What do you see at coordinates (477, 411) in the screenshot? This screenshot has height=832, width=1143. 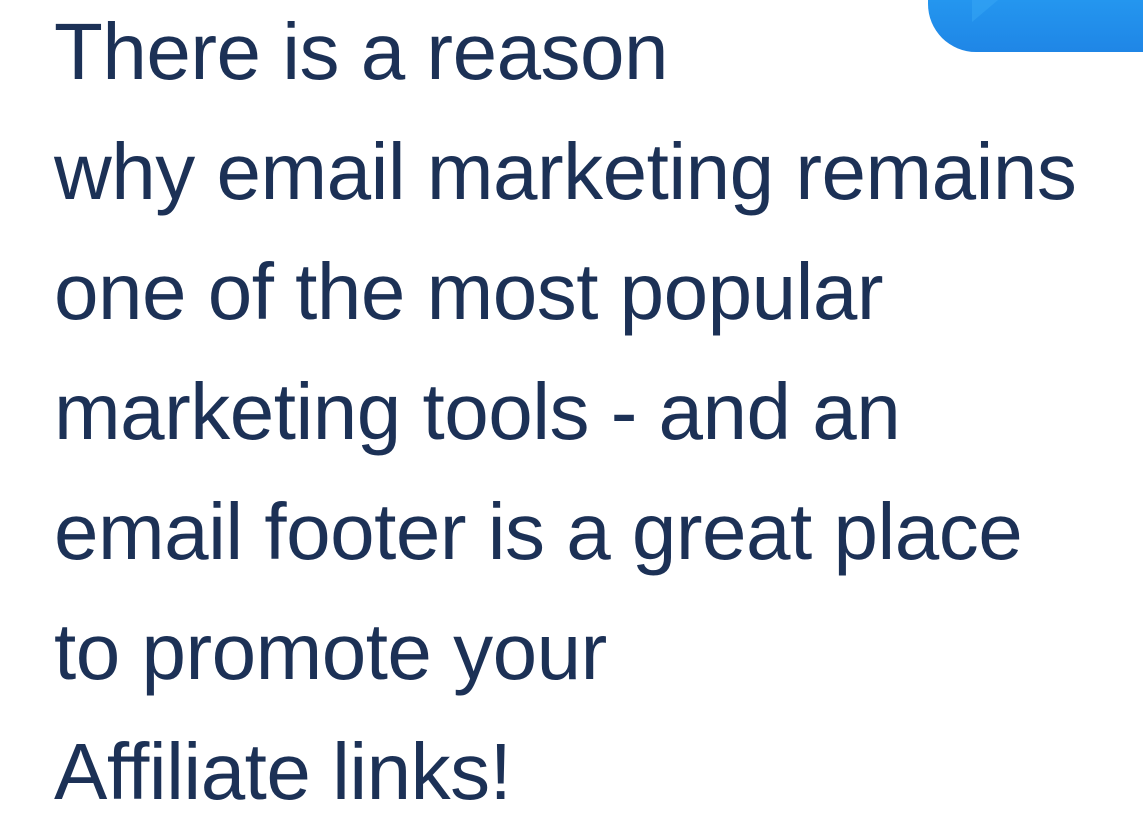 I see `message-line: marketing tools - and an` at bounding box center [477, 411].